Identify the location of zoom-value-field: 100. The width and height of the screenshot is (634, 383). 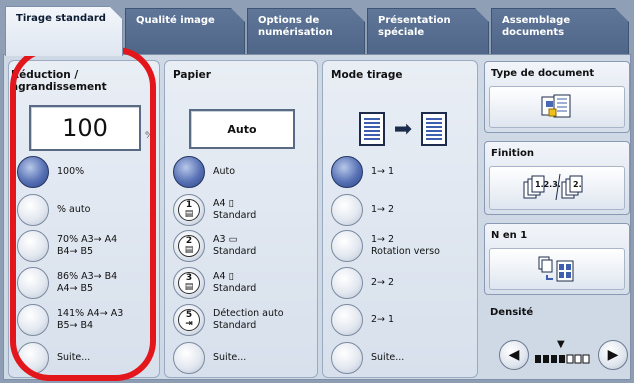
(85, 128).